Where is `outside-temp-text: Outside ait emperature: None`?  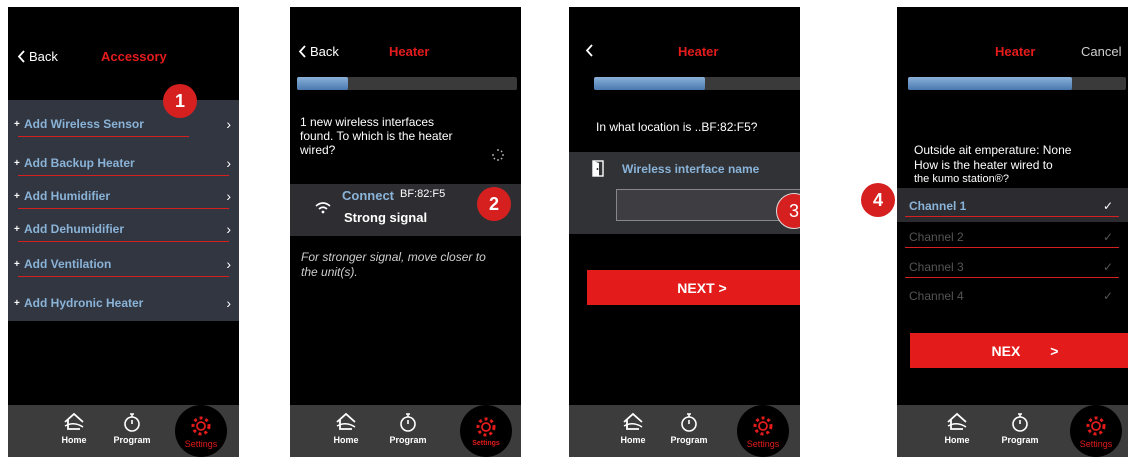 outside-temp-text: Outside ait emperature: None is located at coordinates (993, 150).